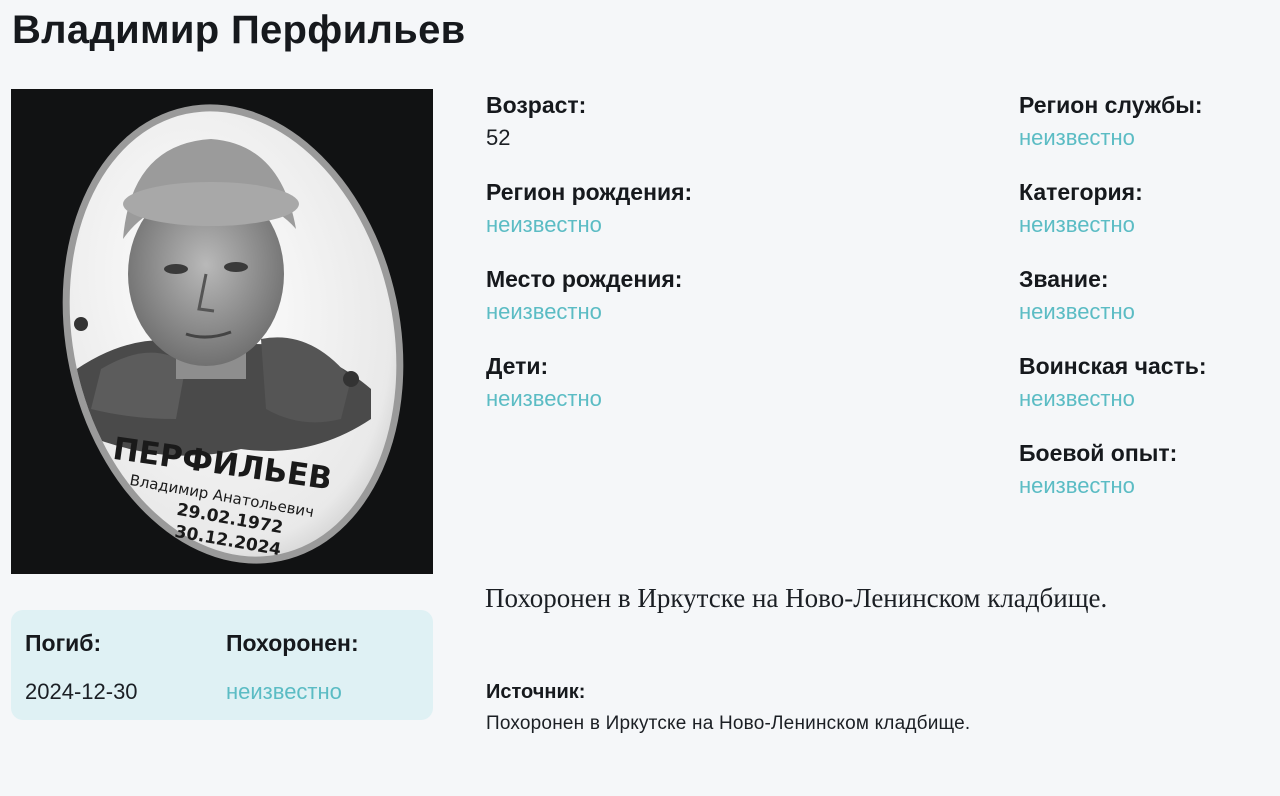 The width and height of the screenshot is (1280, 796). Describe the element at coordinates (536, 692) in the screenshot. I see `source-label: Источник:` at that location.